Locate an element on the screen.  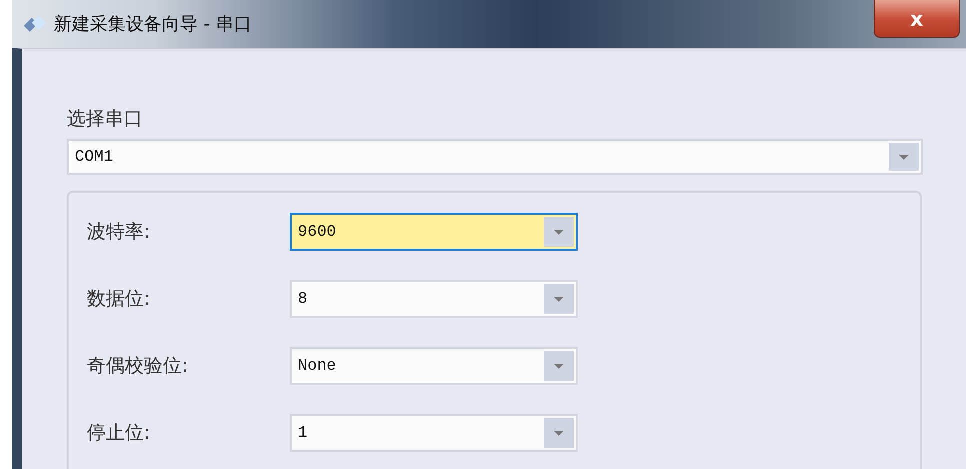
dropdown-value: 1 is located at coordinates (303, 433).